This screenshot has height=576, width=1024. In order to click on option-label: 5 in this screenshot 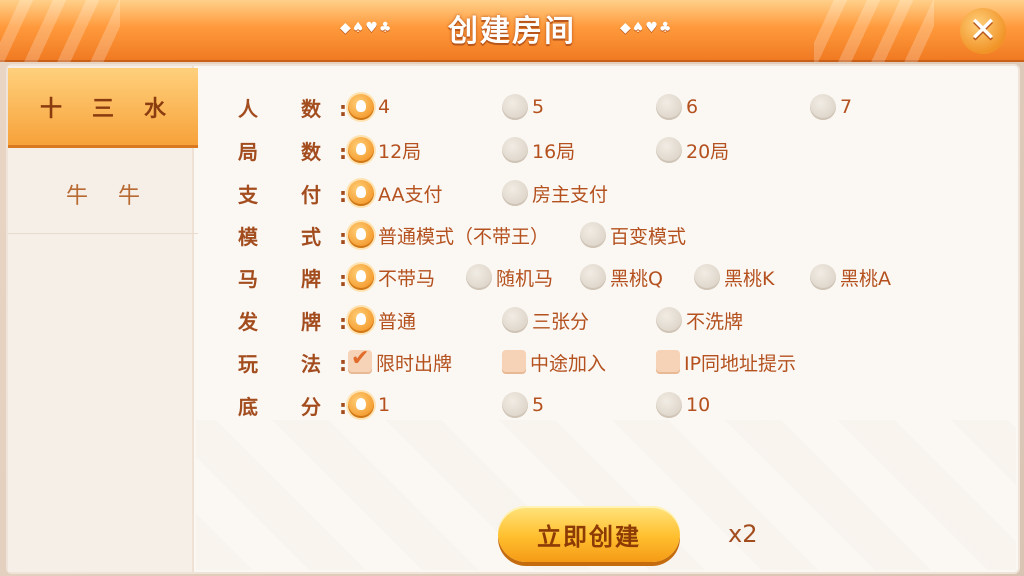, I will do `click(538, 405)`.